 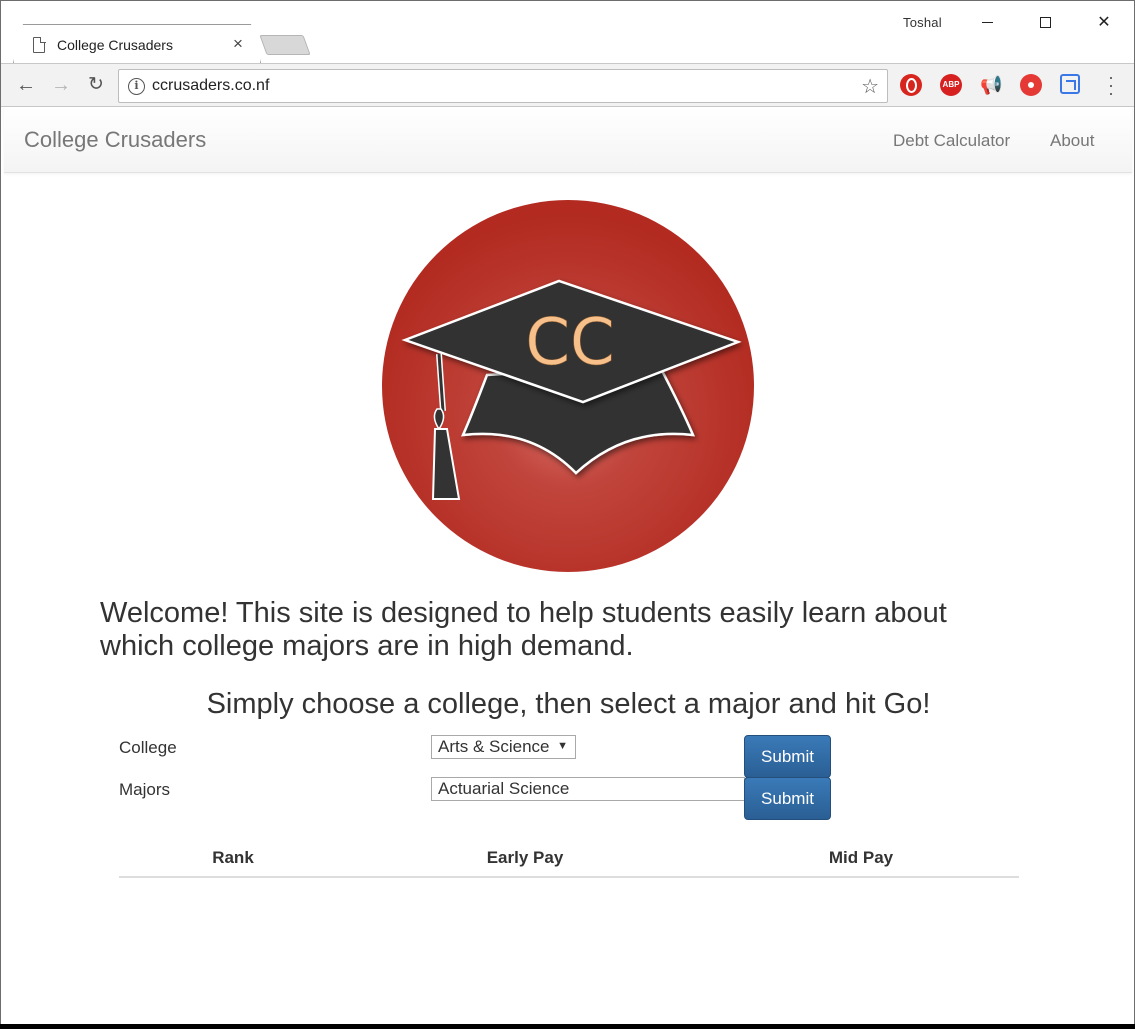 What do you see at coordinates (562, 746) in the screenshot?
I see `dropdown-caret-icon: ▼` at bounding box center [562, 746].